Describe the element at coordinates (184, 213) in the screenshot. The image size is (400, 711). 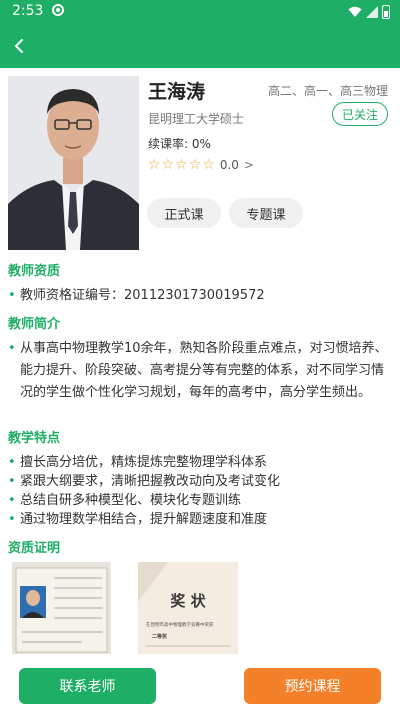
I see `tab-formal-course: 正式课` at that location.